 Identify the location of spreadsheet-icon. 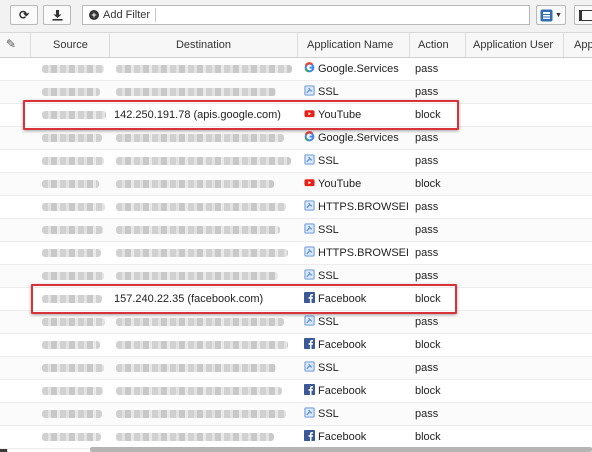
(546, 15).